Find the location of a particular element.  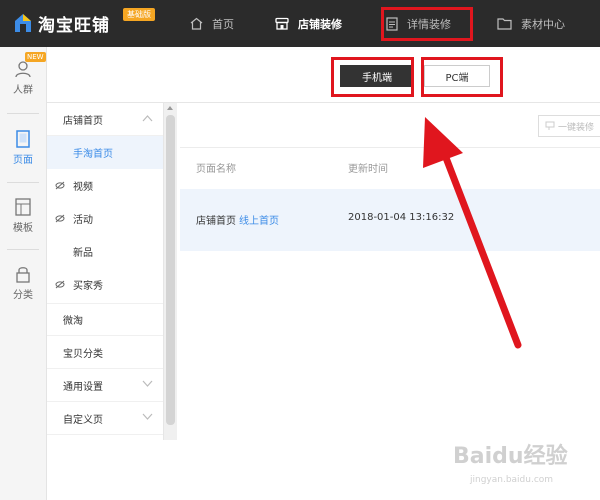

sidebar-item-video: 视频 is located at coordinates (105, 185).